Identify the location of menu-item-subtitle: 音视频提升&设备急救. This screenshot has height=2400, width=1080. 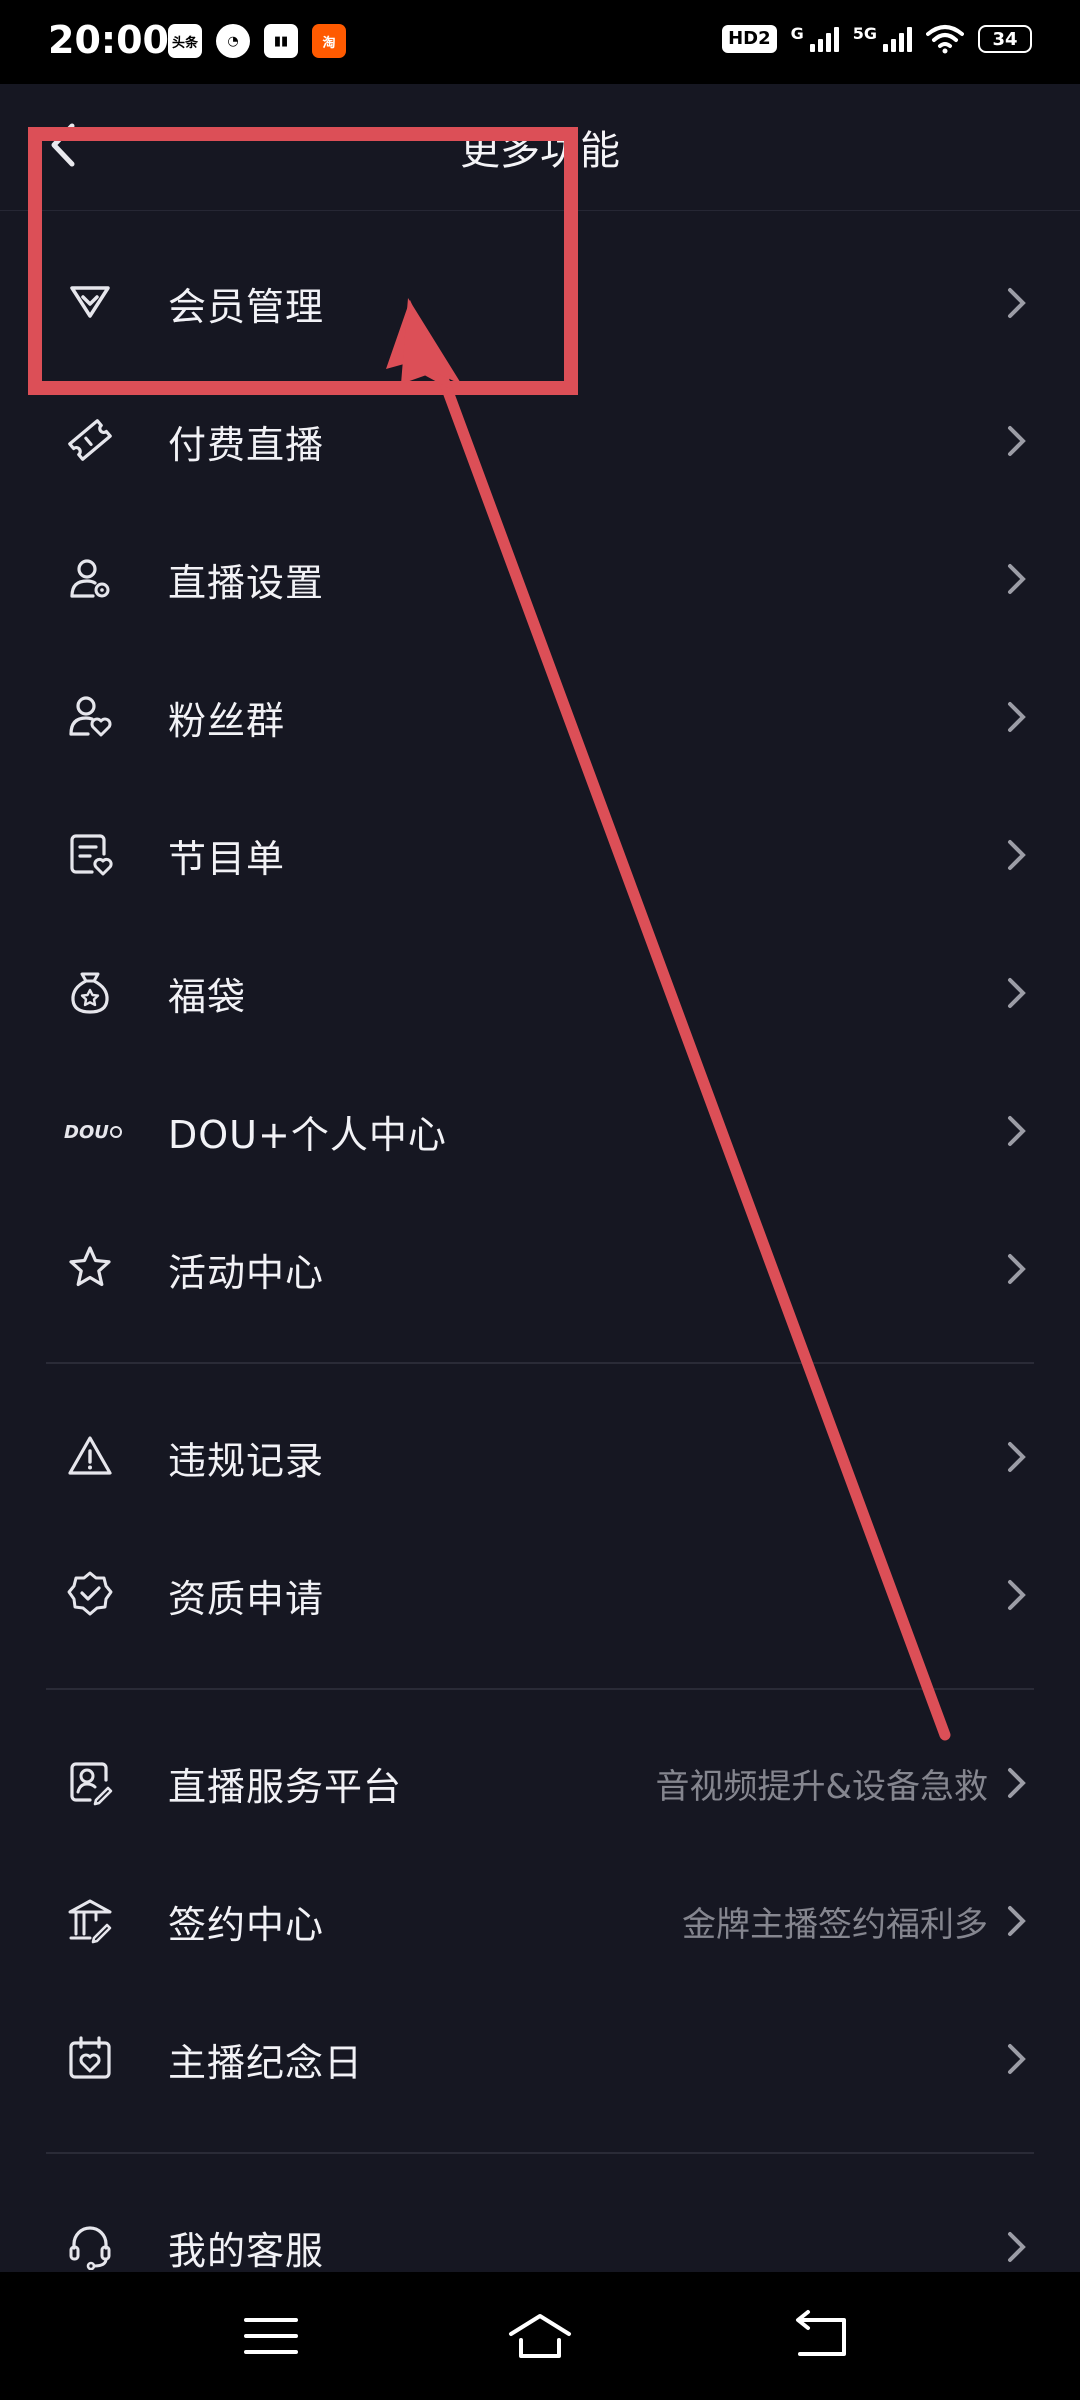
(821, 1787).